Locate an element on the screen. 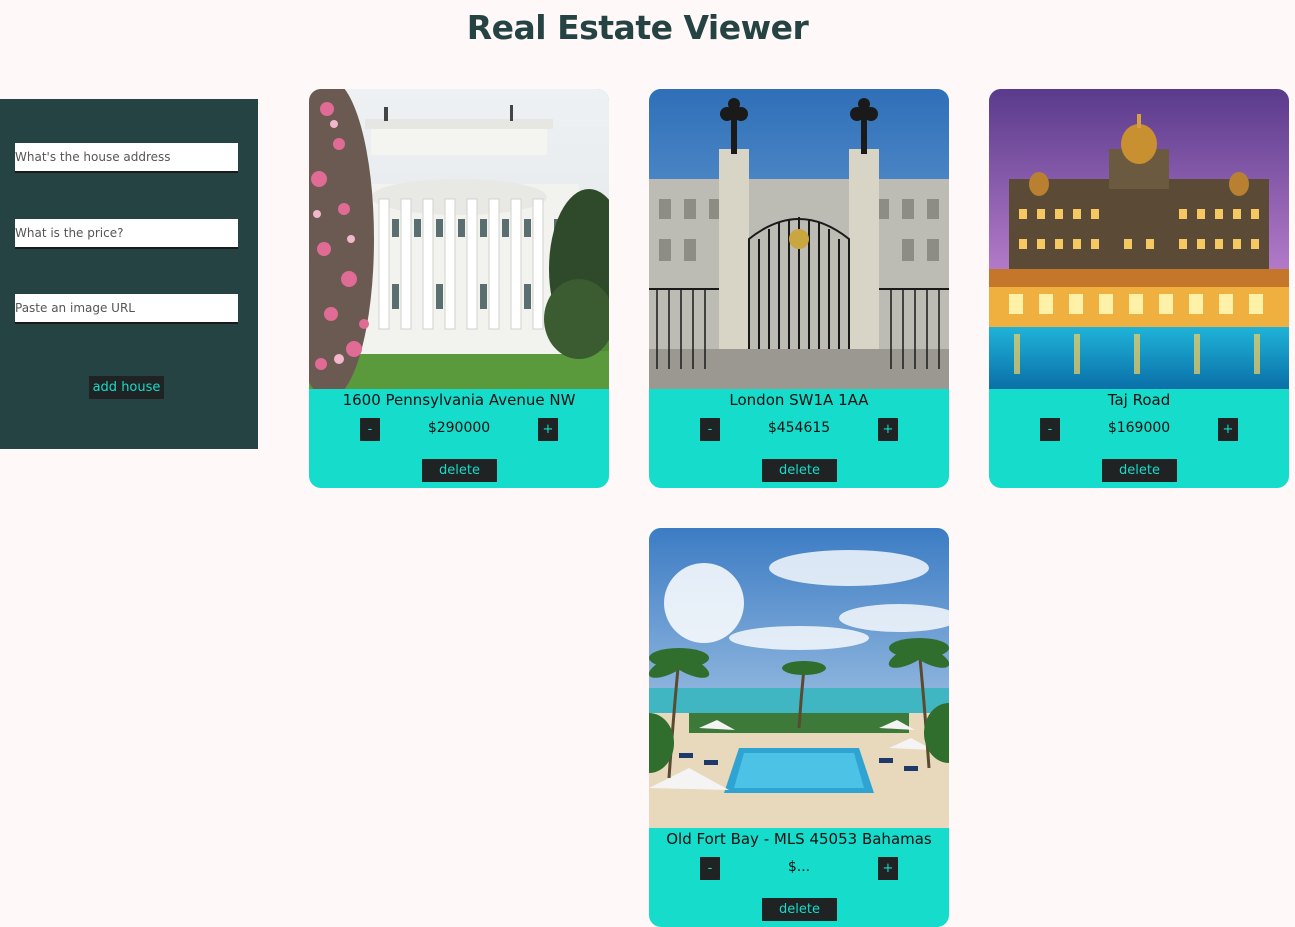 This screenshot has width=1295, height=927. white-house-photo is located at coordinates (459, 239).